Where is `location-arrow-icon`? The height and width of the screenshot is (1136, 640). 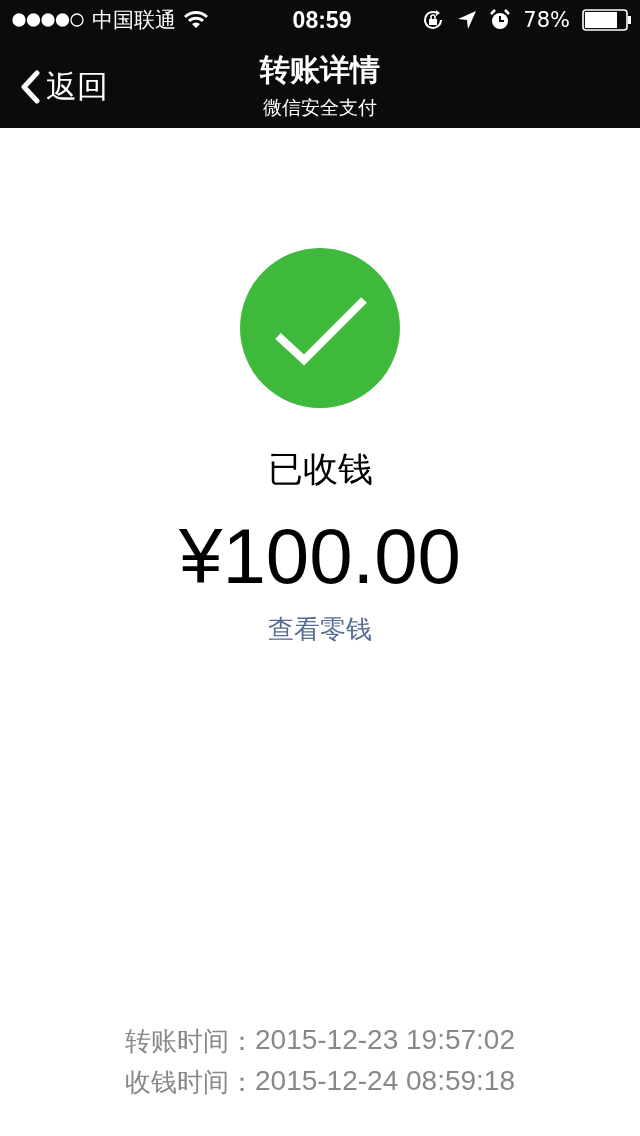
location-arrow-icon is located at coordinates (467, 20).